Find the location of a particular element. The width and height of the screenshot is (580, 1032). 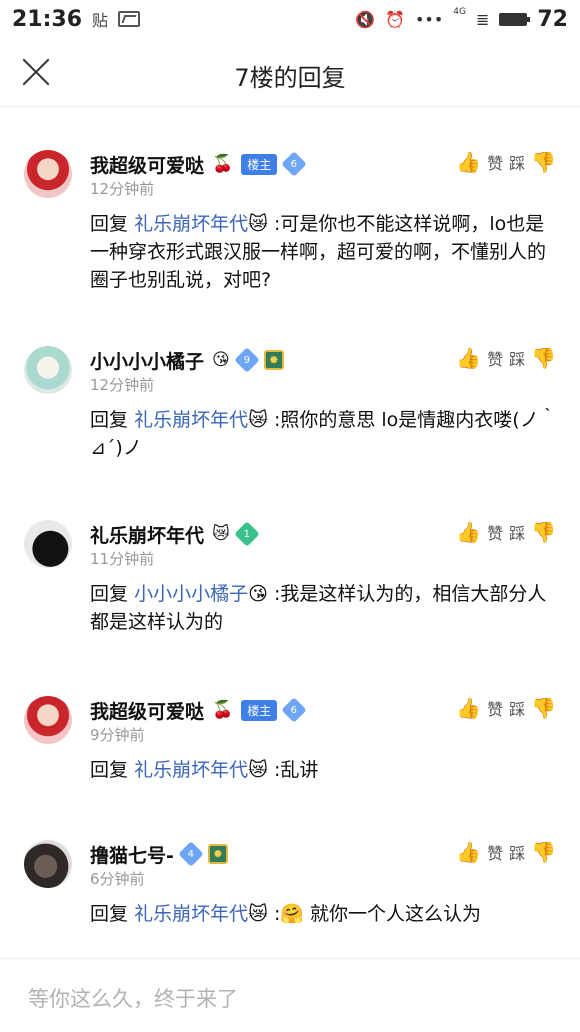

crying-cat-emoji: 😿 is located at coordinates (221, 534).